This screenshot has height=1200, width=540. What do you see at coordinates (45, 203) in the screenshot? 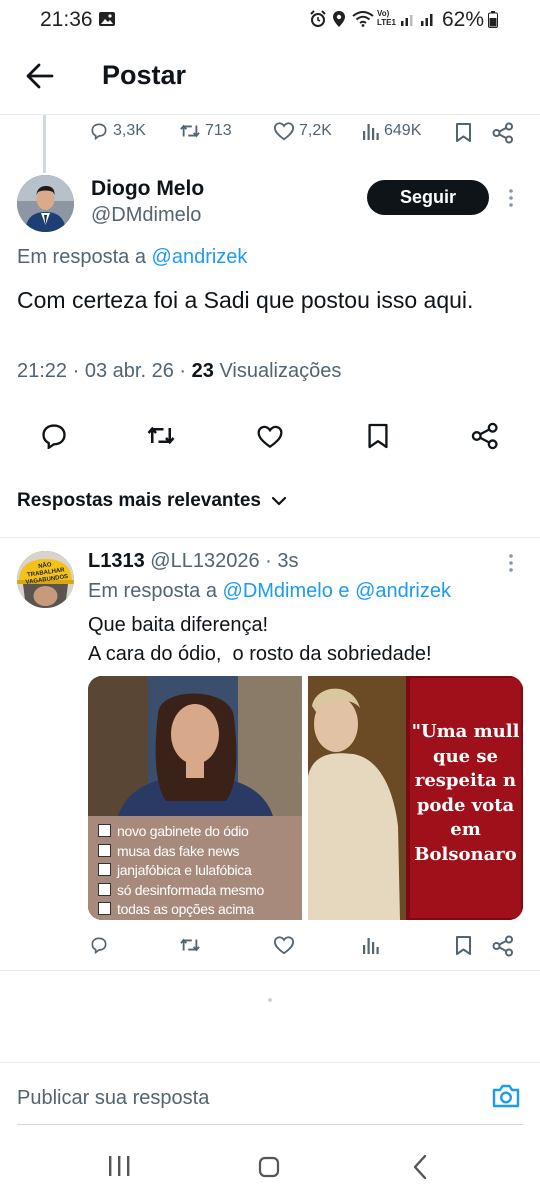
I see `avatar` at bounding box center [45, 203].